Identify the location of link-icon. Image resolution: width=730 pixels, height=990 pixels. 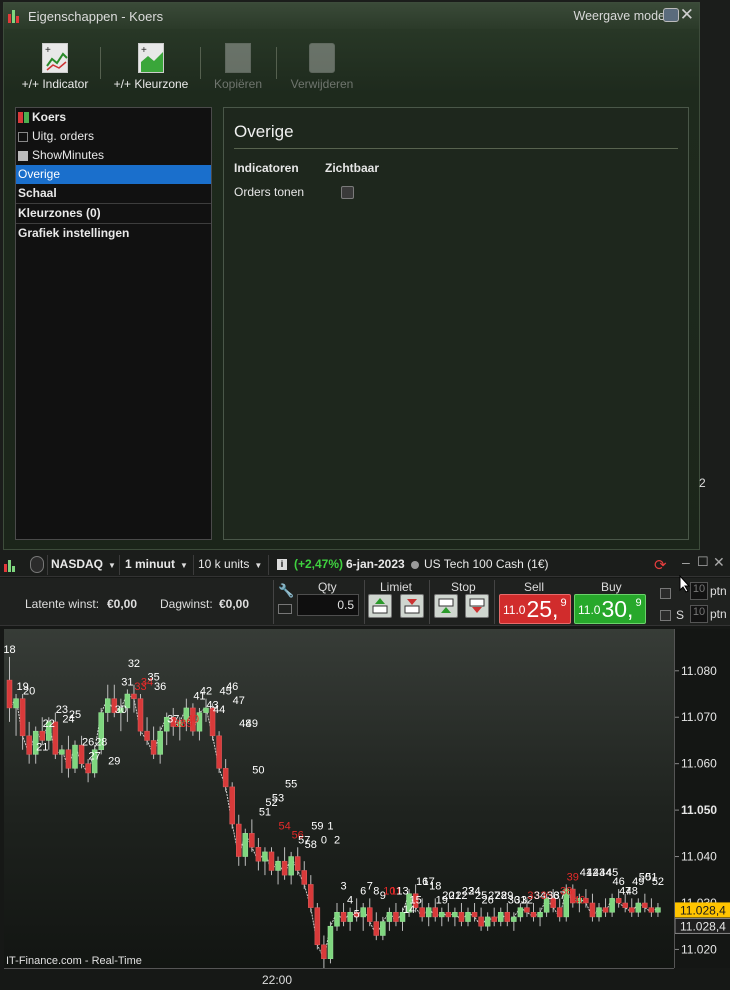
(37, 564).